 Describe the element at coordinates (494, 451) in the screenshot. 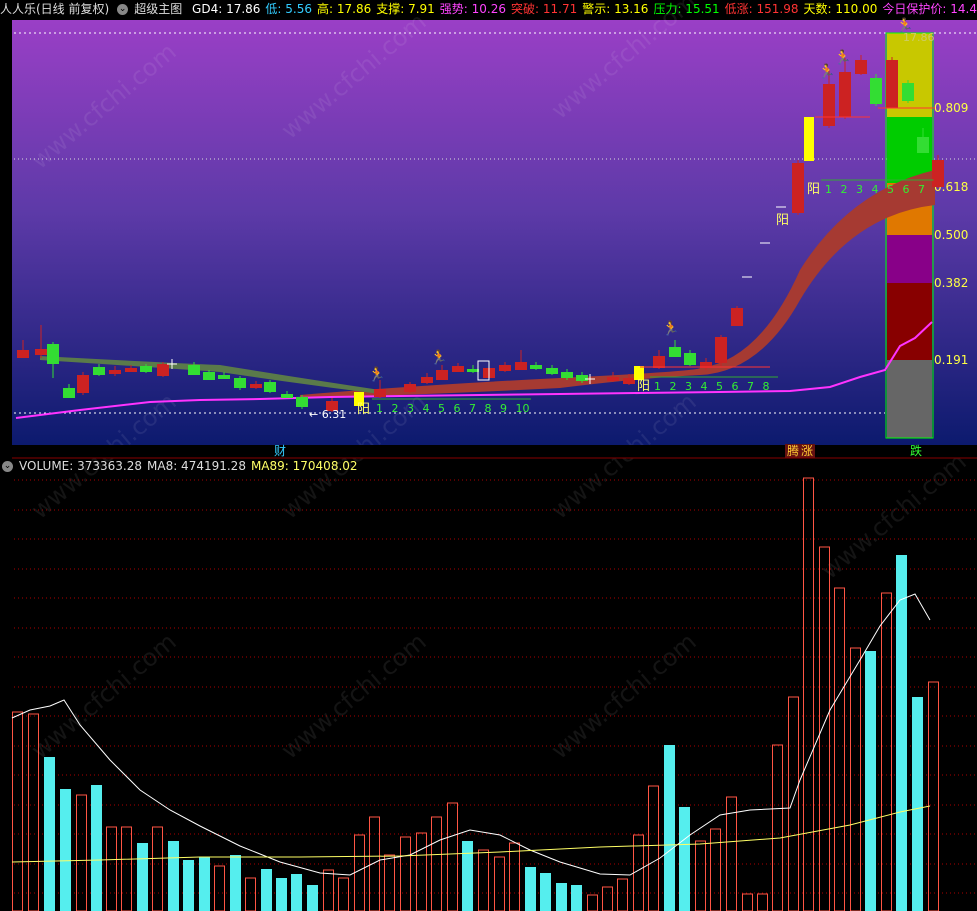

I see `marker-row` at that location.